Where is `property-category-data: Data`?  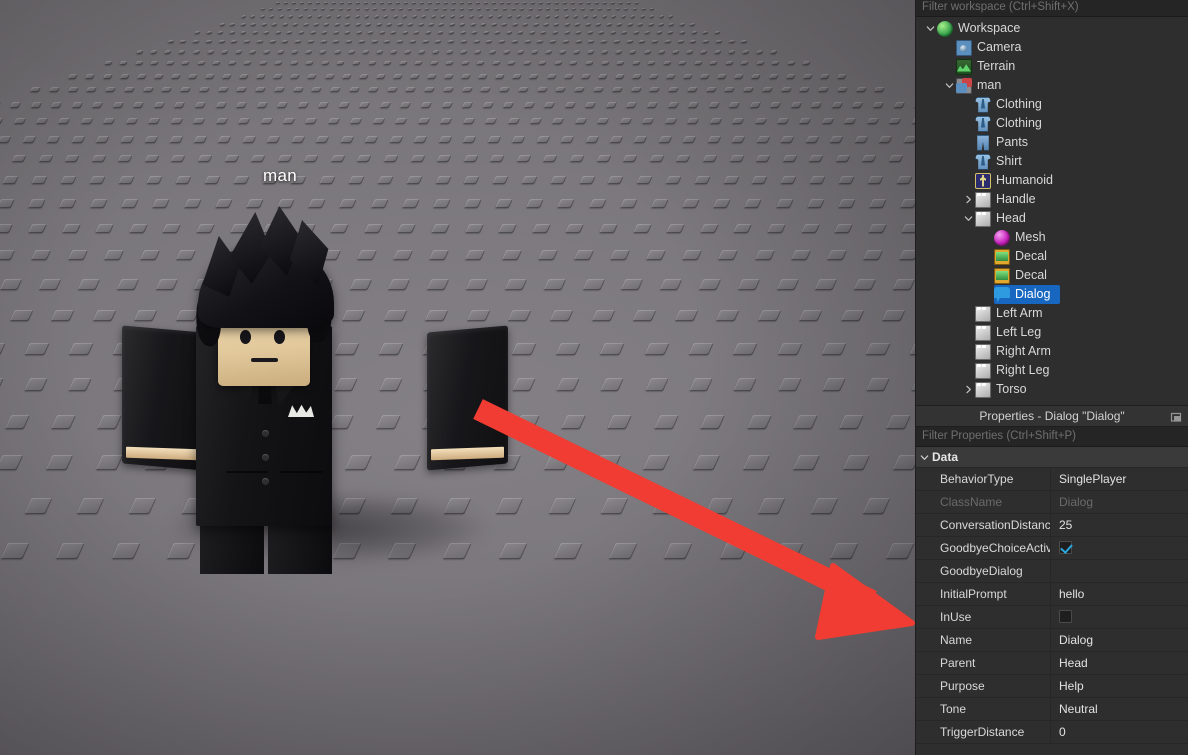
property-category-data: Data is located at coordinates (1052, 457).